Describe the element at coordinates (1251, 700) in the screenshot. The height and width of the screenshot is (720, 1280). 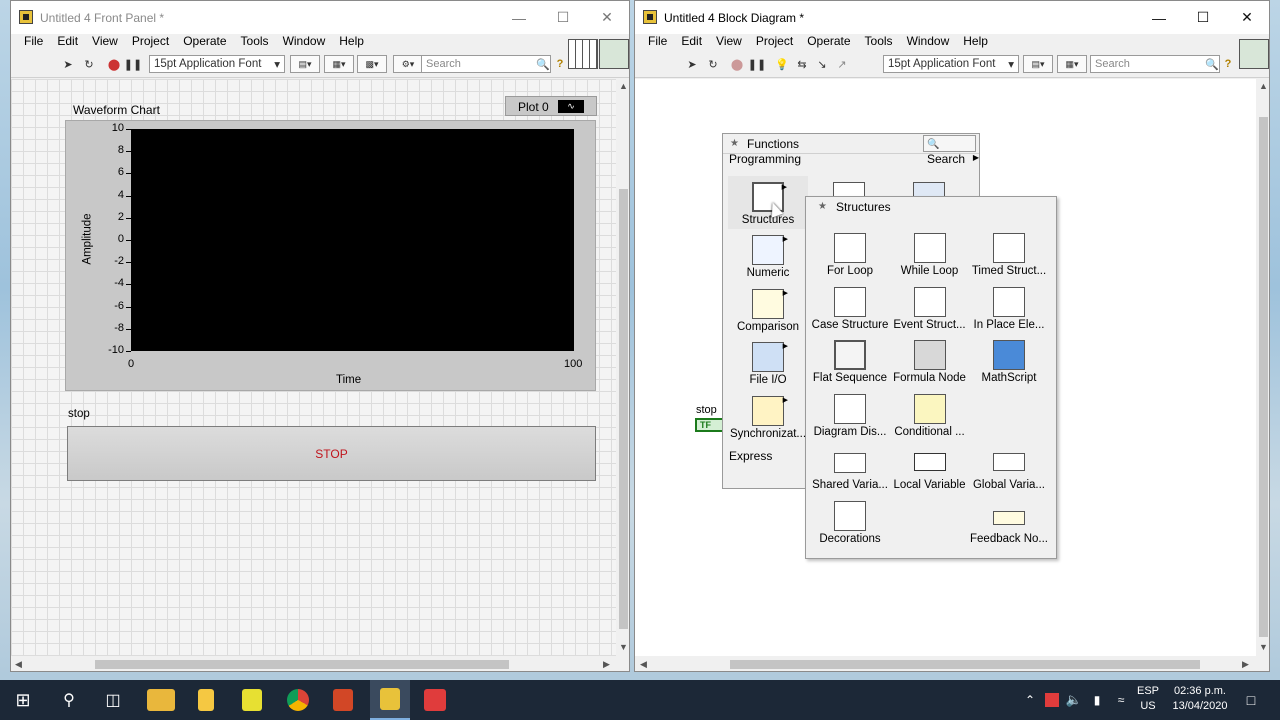
I see `notifications-icon: □` at that location.